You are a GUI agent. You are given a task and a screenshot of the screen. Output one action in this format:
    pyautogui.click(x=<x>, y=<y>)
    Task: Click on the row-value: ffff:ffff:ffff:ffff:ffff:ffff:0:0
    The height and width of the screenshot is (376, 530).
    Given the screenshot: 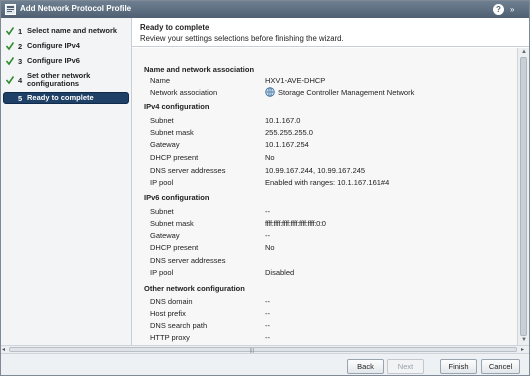 What is the action you would take?
    pyautogui.click(x=295, y=223)
    